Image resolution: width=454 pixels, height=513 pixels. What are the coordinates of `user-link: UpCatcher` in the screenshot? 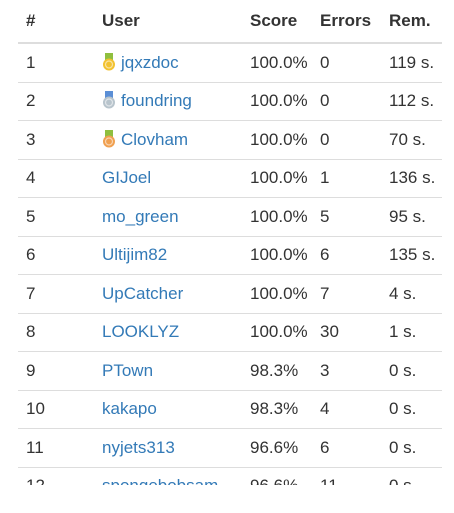 It's located at (142, 293).